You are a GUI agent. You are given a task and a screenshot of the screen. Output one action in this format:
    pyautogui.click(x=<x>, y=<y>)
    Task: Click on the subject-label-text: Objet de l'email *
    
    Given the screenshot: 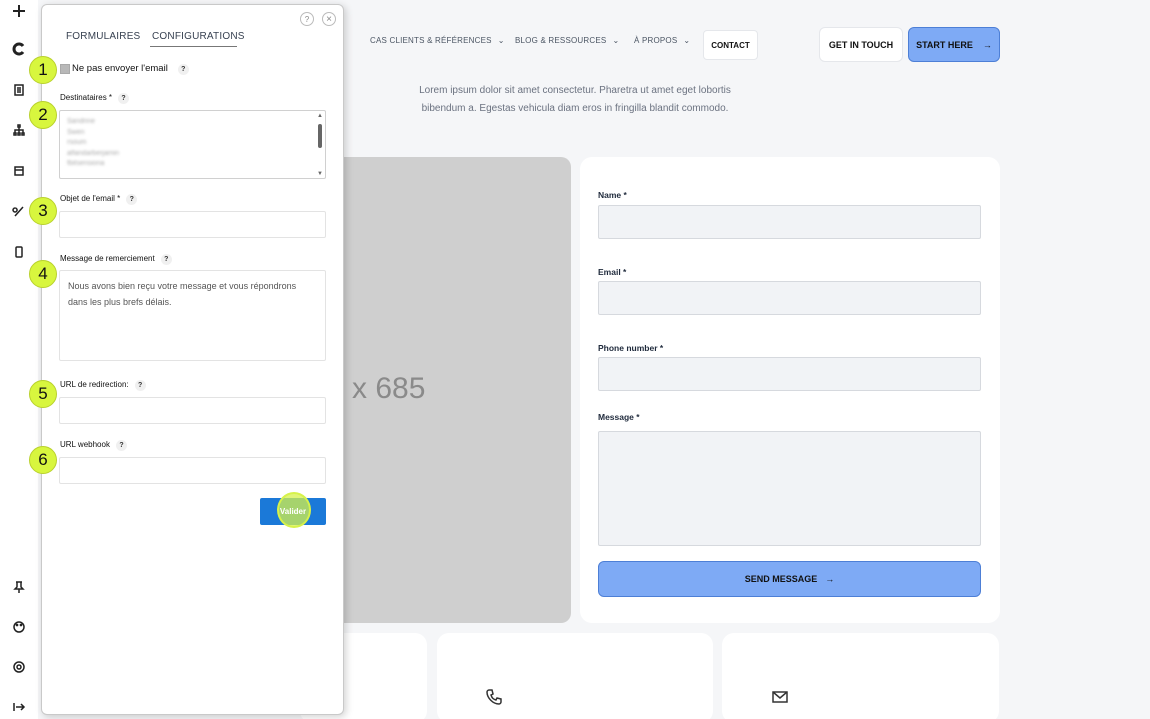 What is the action you would take?
    pyautogui.click(x=90, y=198)
    